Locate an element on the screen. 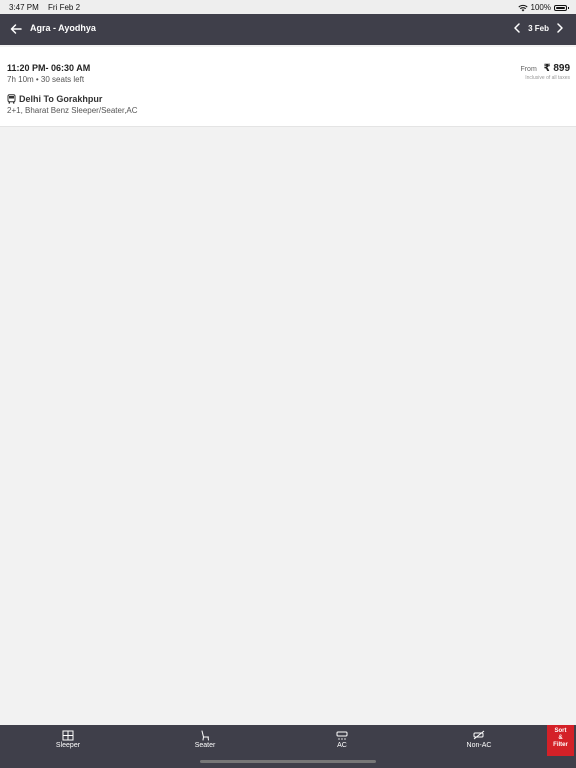 This screenshot has height=768, width=576. status-date: Fri Feb 2 is located at coordinates (64, 7).